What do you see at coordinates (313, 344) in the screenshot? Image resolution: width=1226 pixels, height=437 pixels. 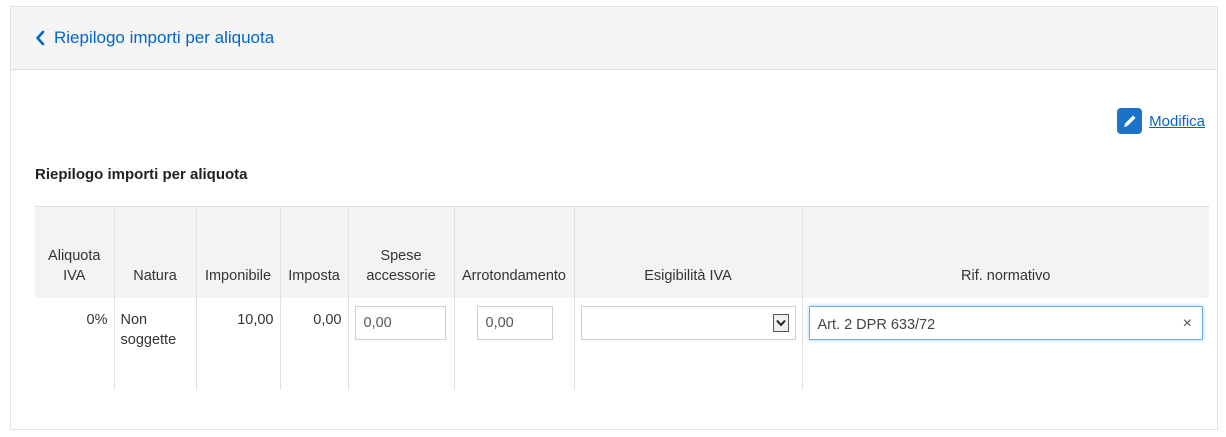 I see `cell-imposta: 0,00` at bounding box center [313, 344].